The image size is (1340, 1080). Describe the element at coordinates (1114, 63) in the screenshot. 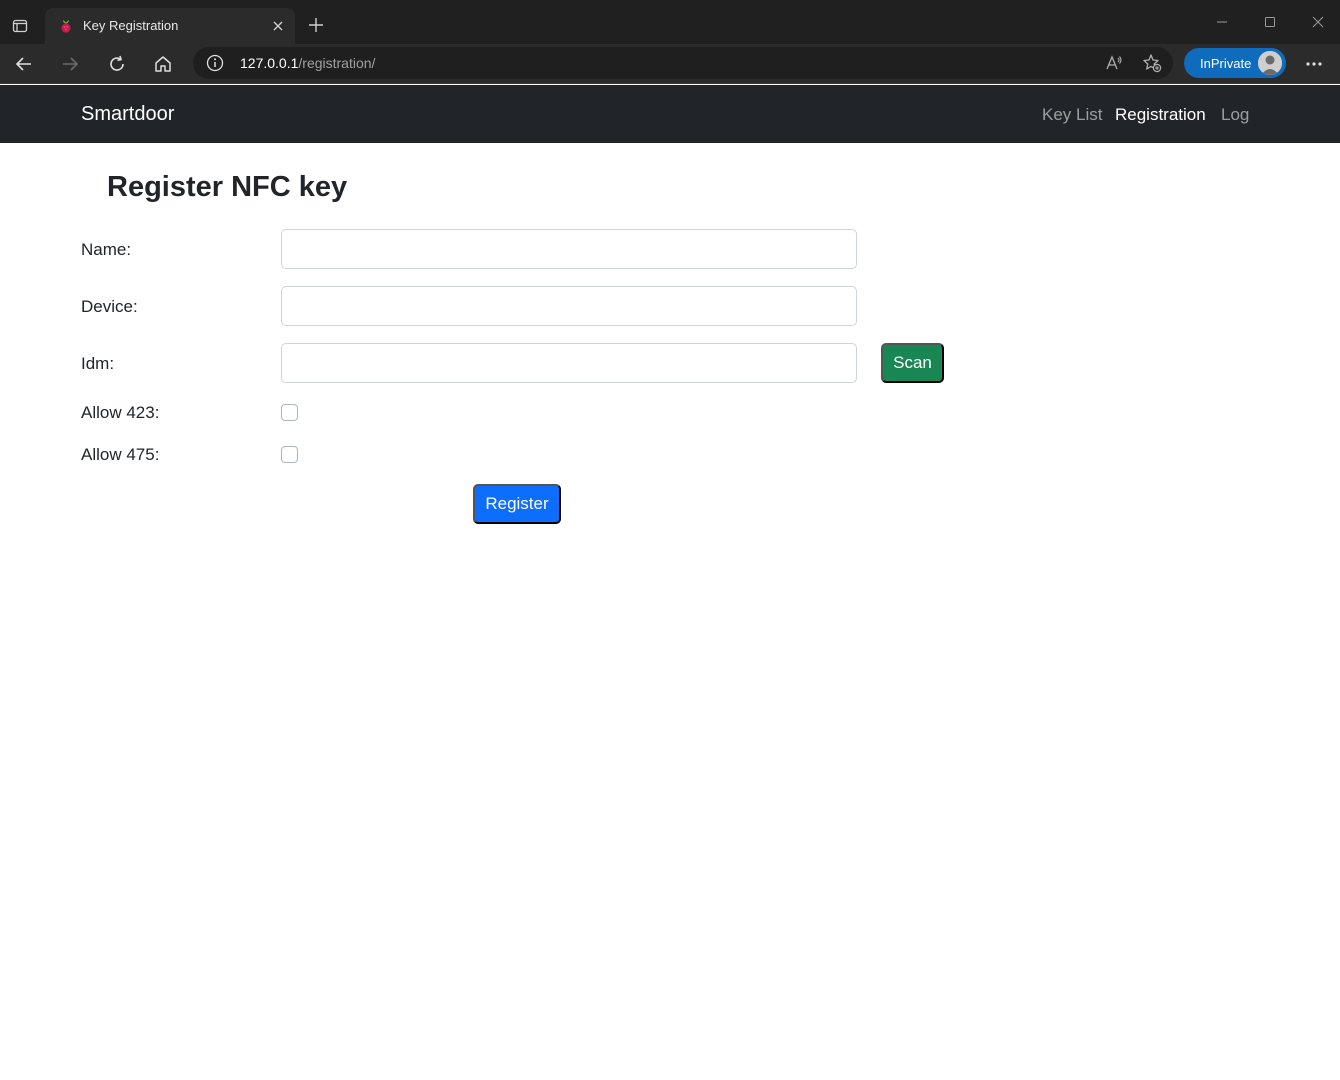

I see `read-aloud-icon` at that location.